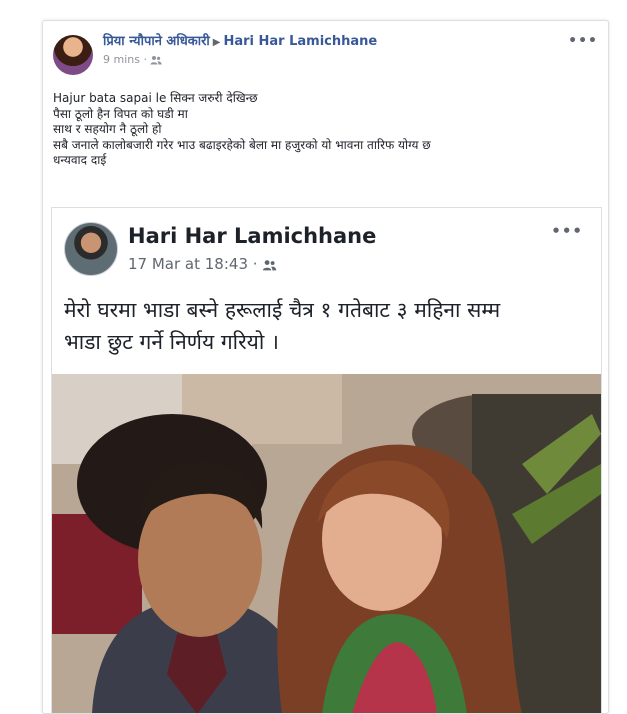  I want to click on post-text-line: पैसा ठूलो हैन विपत को घडी मा, so click(120, 113).